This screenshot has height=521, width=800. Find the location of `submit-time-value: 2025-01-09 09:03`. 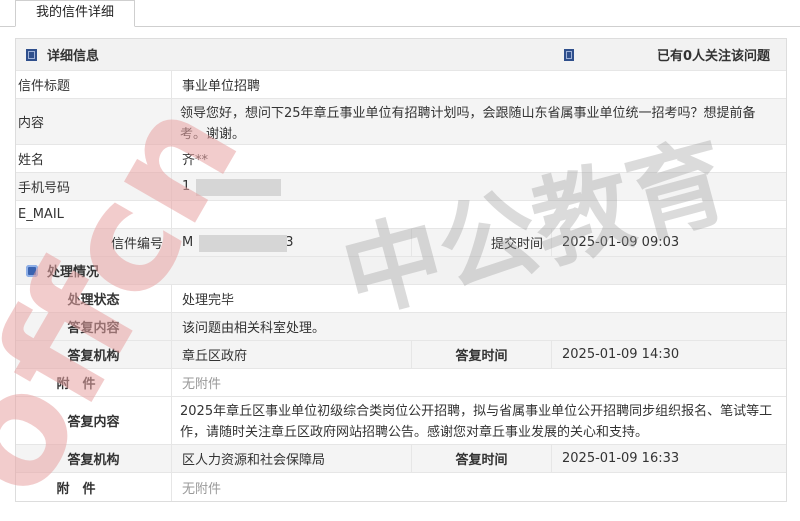

submit-time-value: 2025-01-09 09:03 is located at coordinates (668, 242).